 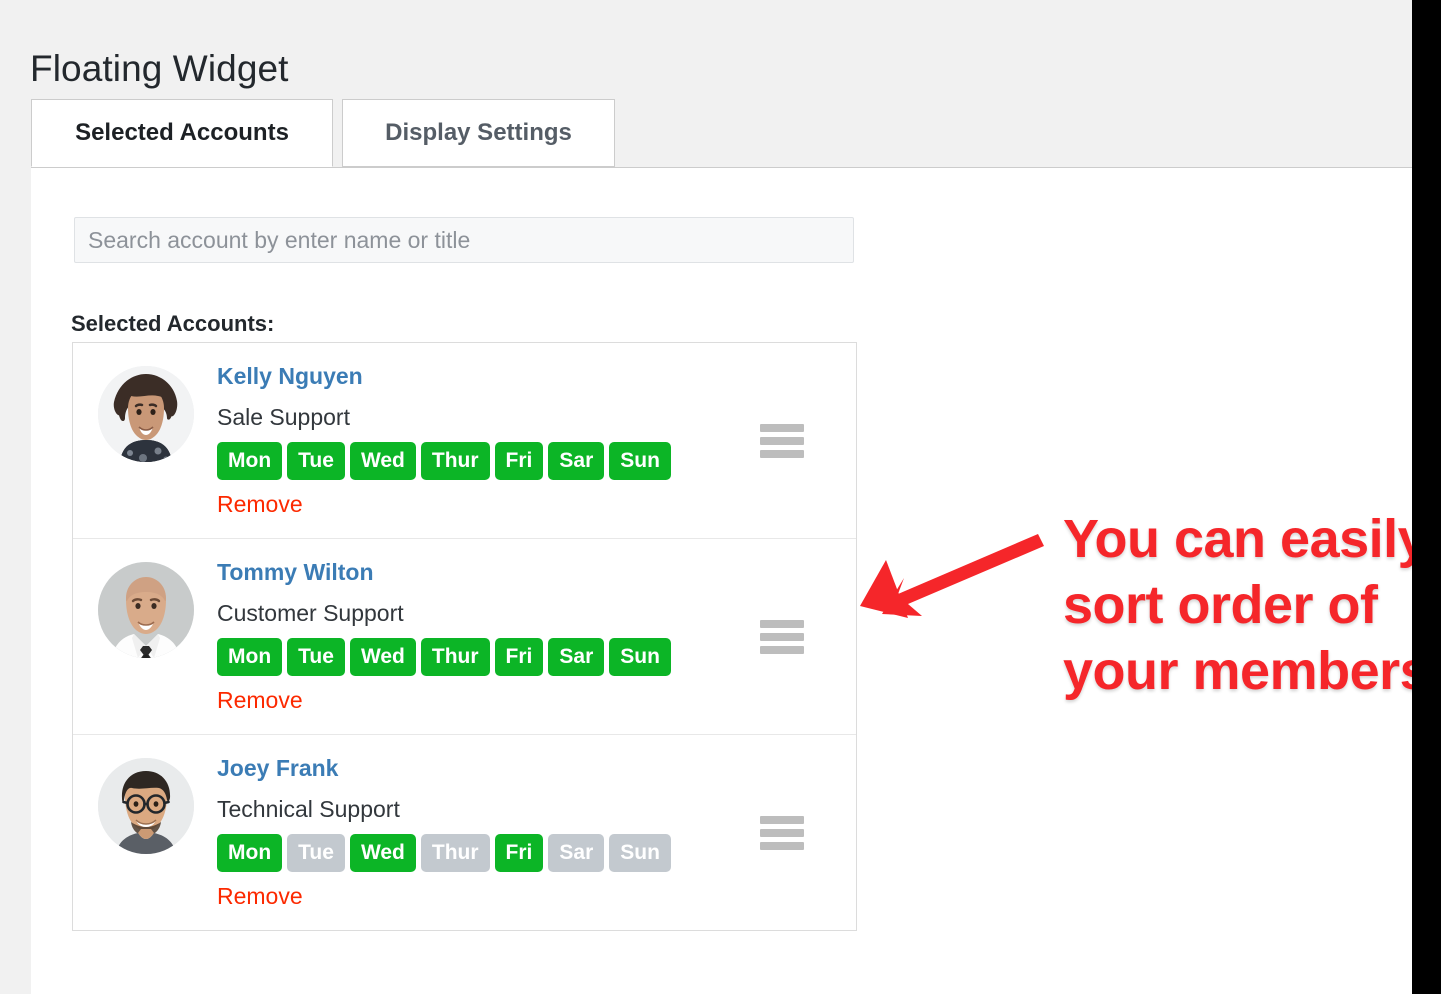 What do you see at coordinates (464, 240) in the screenshot?
I see `search-input` at bounding box center [464, 240].